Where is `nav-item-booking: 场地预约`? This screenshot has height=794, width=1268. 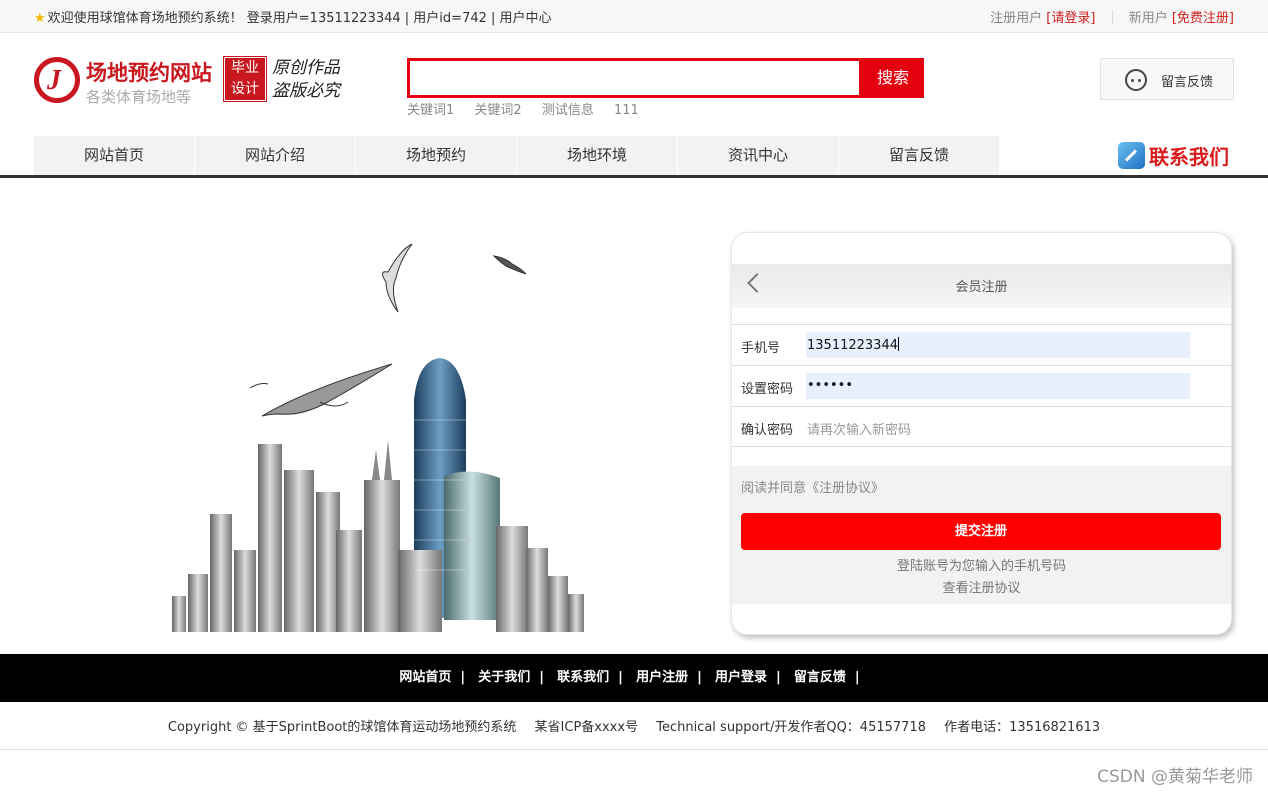 nav-item-booking: 场地预约 is located at coordinates (436, 155).